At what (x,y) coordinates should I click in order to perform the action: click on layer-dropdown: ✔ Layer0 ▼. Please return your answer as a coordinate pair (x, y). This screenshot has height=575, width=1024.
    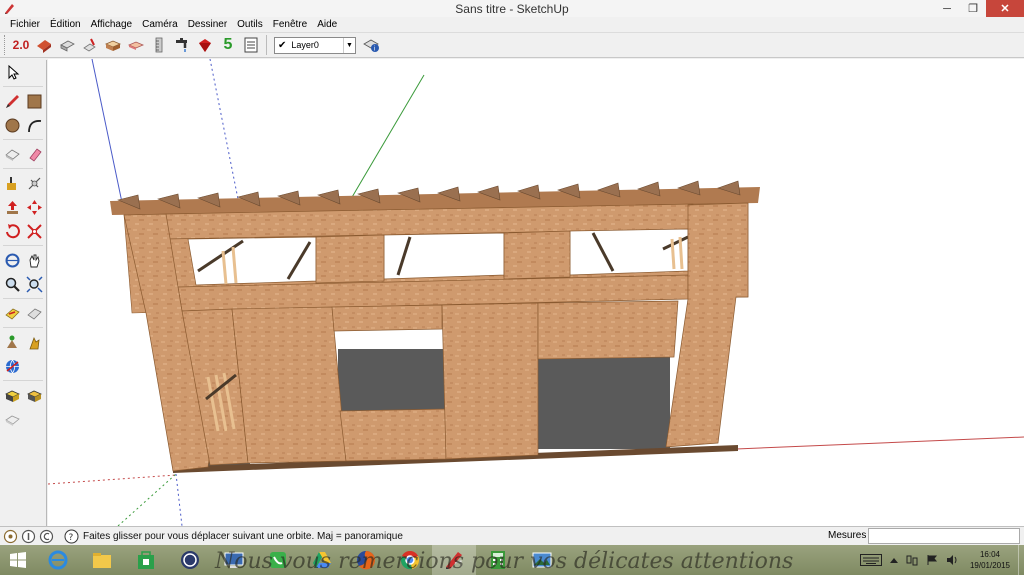
    Looking at the image, I should click on (315, 45).